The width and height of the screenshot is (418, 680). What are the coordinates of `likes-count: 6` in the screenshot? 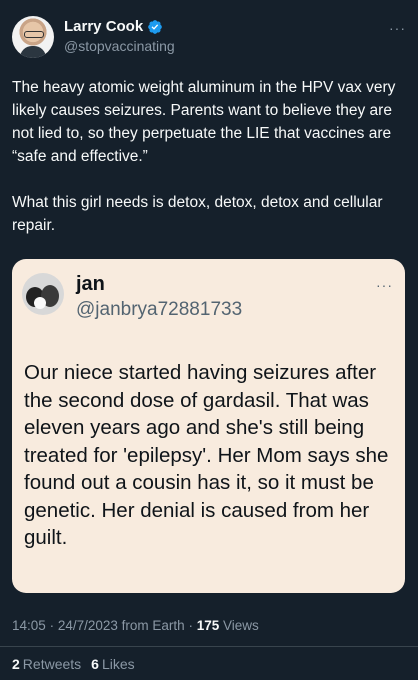 It's located at (95, 664).